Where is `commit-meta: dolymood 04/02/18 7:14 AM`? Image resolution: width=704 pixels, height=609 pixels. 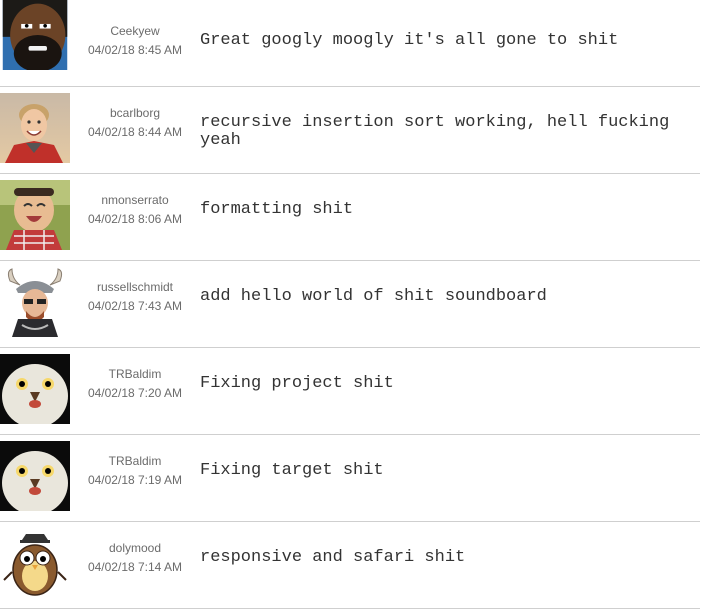 commit-meta: dolymood 04/02/18 7:14 AM is located at coordinates (135, 565).